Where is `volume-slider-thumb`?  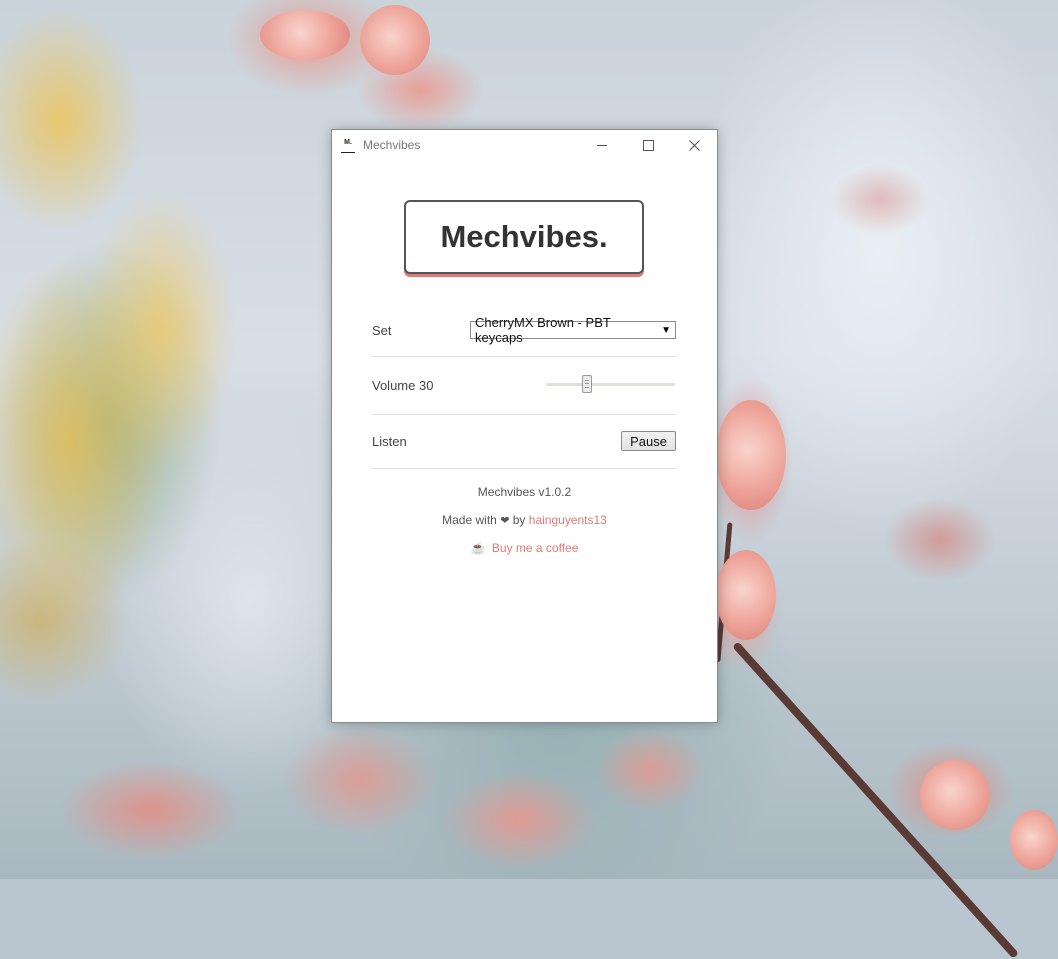
volume-slider-thumb is located at coordinates (587, 384).